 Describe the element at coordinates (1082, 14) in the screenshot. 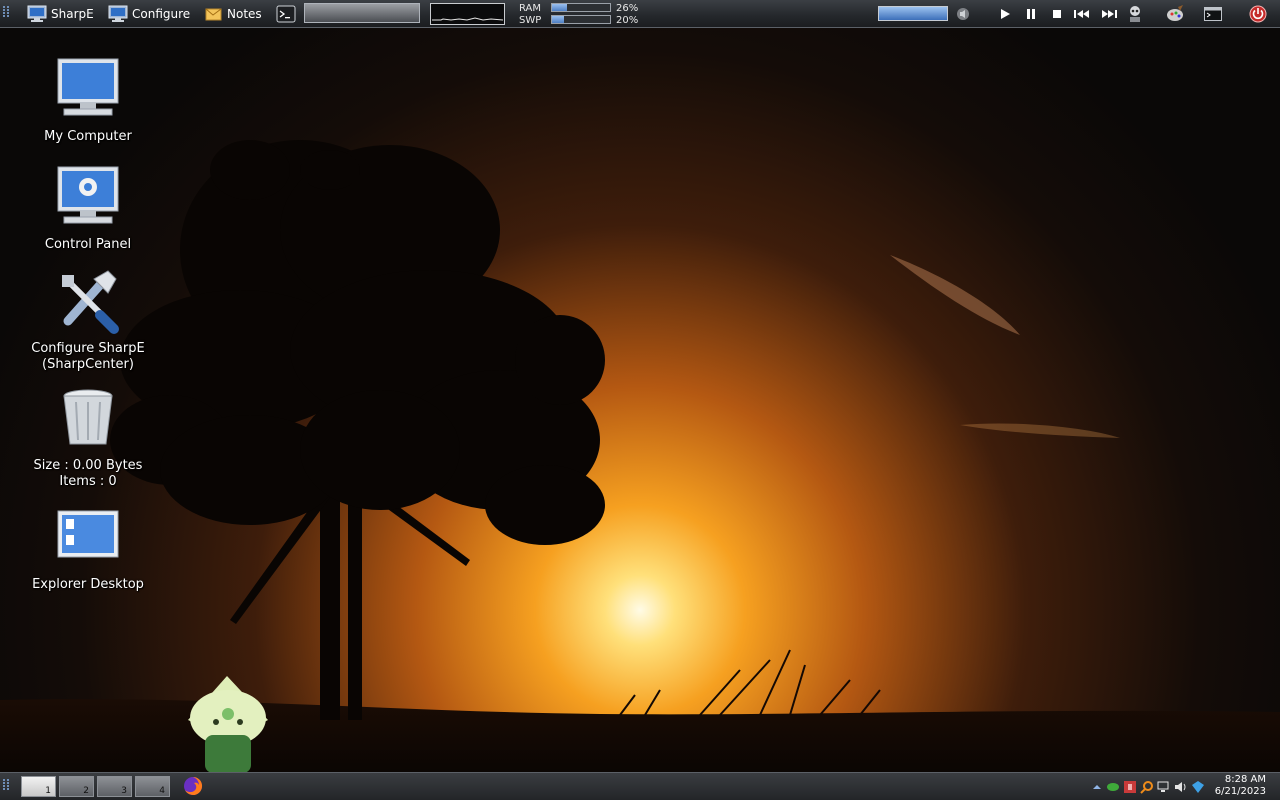

I see `previous-track-icon` at that location.